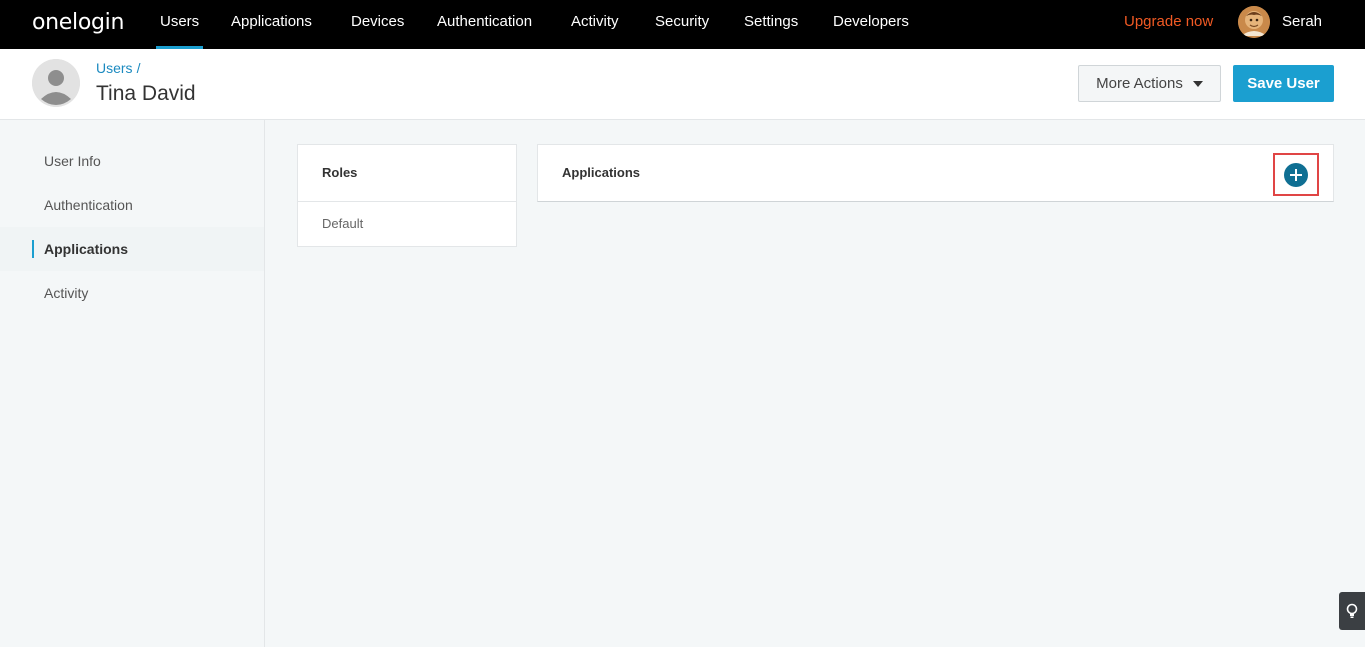 The height and width of the screenshot is (647, 1365). I want to click on save-user-button: Save User, so click(1283, 83).